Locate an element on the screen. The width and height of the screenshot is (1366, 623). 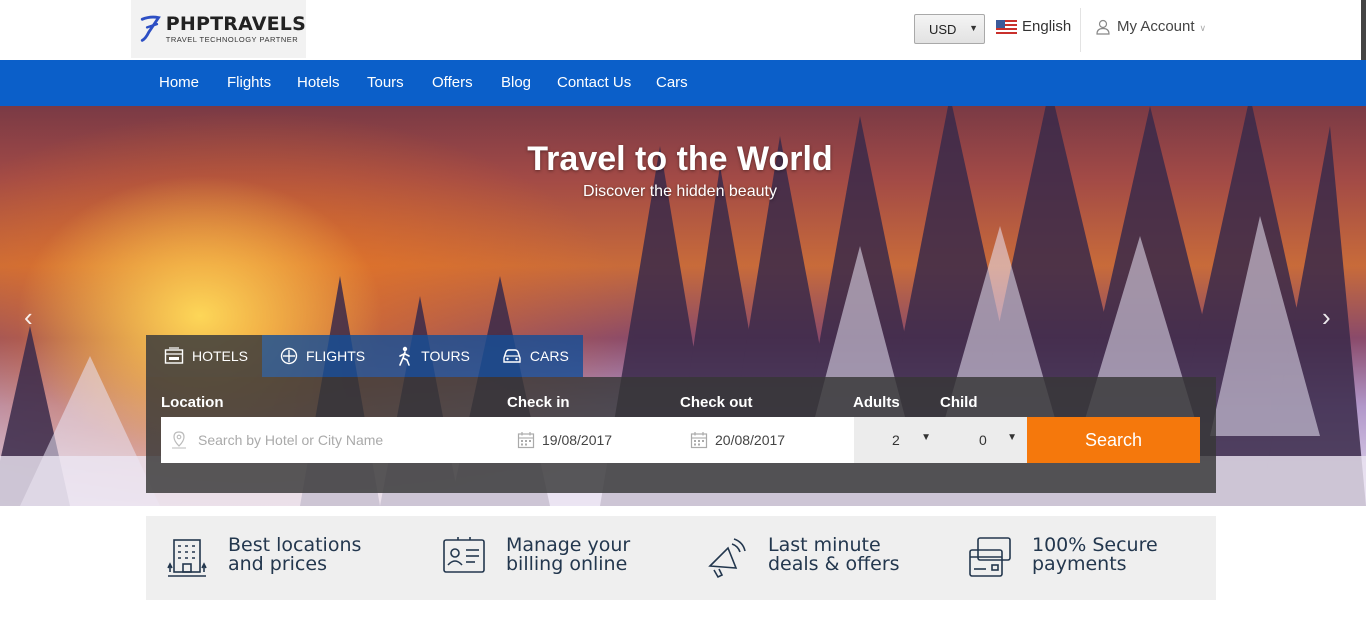
nav-home: Home is located at coordinates (179, 82).